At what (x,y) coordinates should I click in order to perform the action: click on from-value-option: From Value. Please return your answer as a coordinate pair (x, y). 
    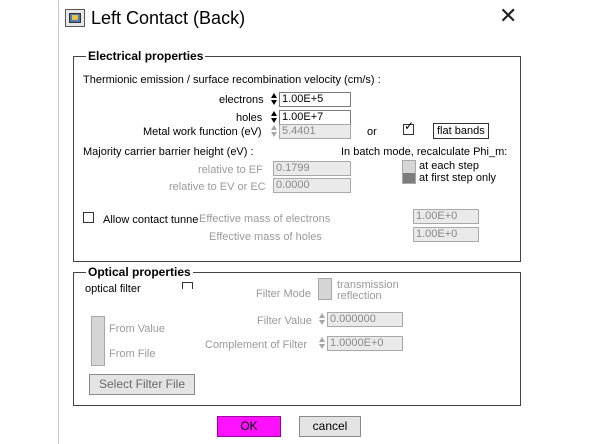
    Looking at the image, I should click on (137, 329).